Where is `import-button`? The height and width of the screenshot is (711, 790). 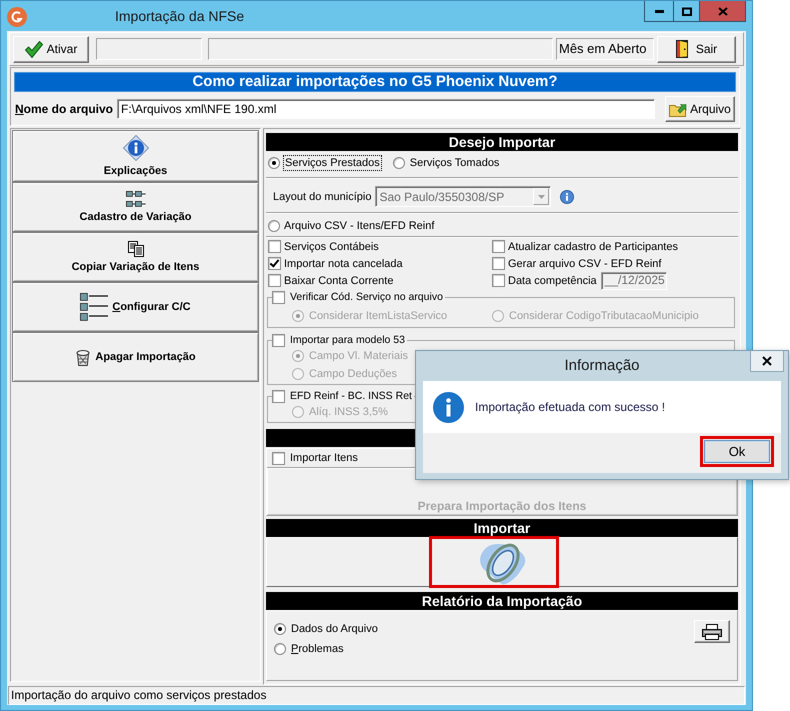 import-button is located at coordinates (502, 562).